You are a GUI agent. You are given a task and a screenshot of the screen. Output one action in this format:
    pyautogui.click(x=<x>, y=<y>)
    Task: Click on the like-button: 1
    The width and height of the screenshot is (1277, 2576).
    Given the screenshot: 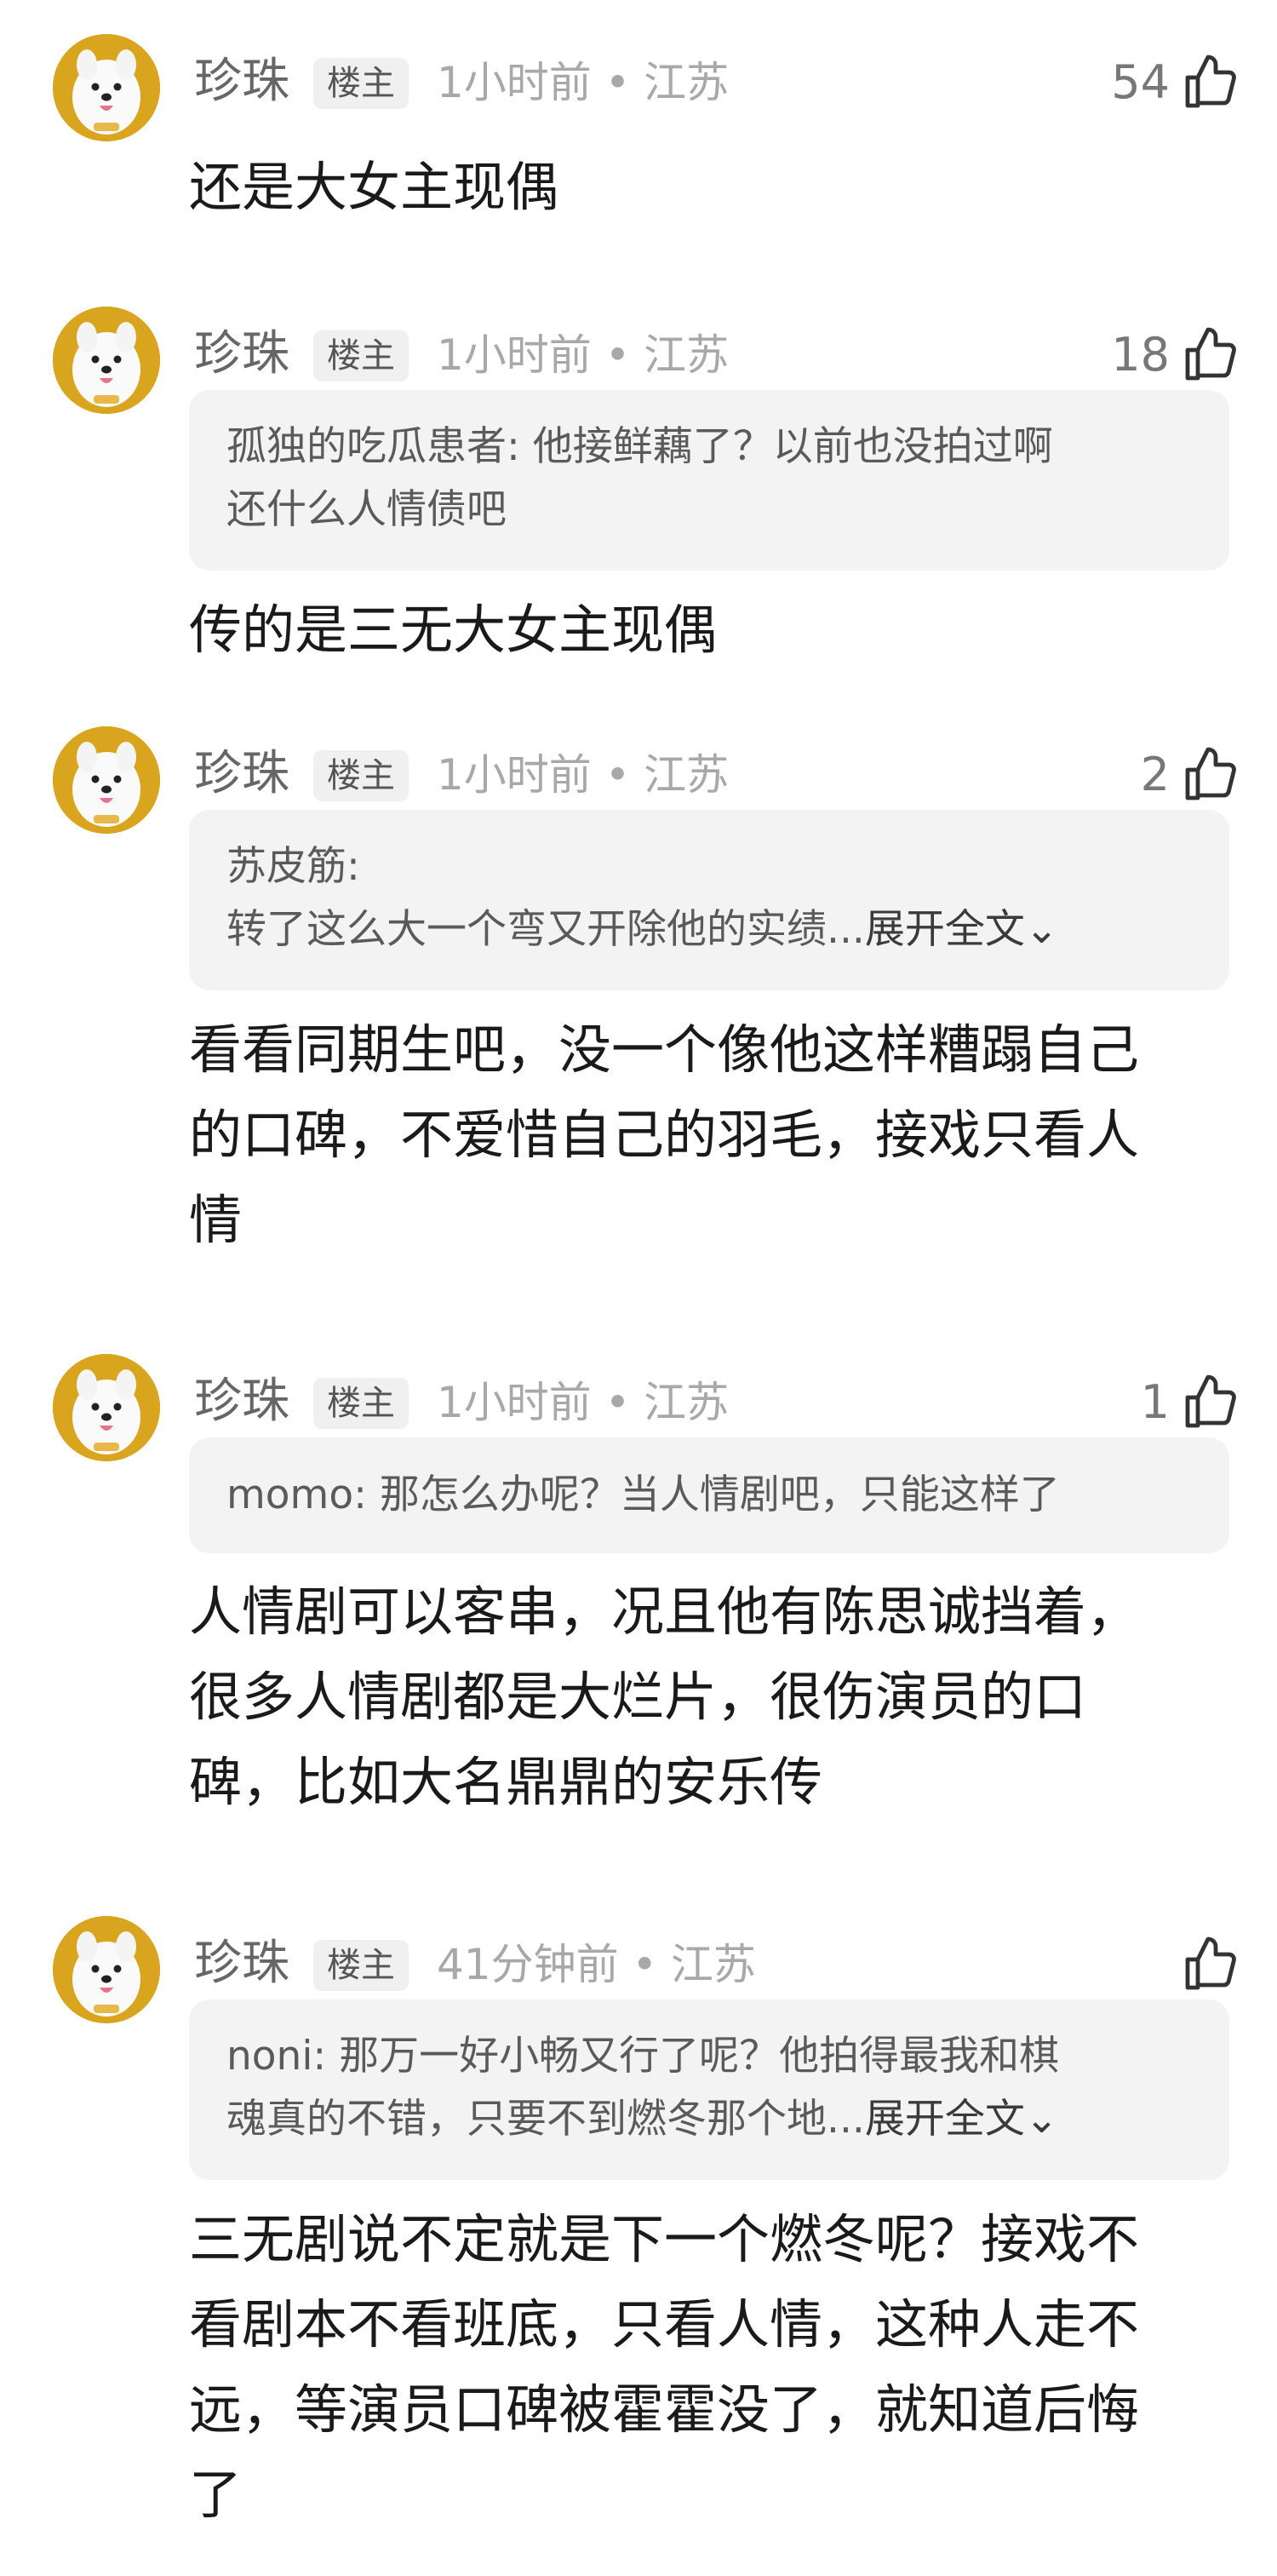 What is the action you would take?
    pyautogui.click(x=1191, y=1402)
    